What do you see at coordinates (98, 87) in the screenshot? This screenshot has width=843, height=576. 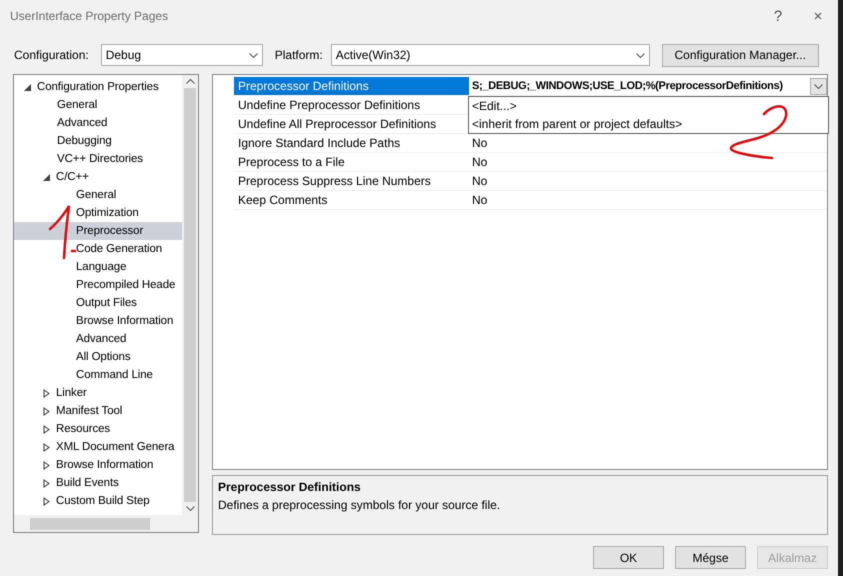 I see `tree-item: Configuration Properties` at bounding box center [98, 87].